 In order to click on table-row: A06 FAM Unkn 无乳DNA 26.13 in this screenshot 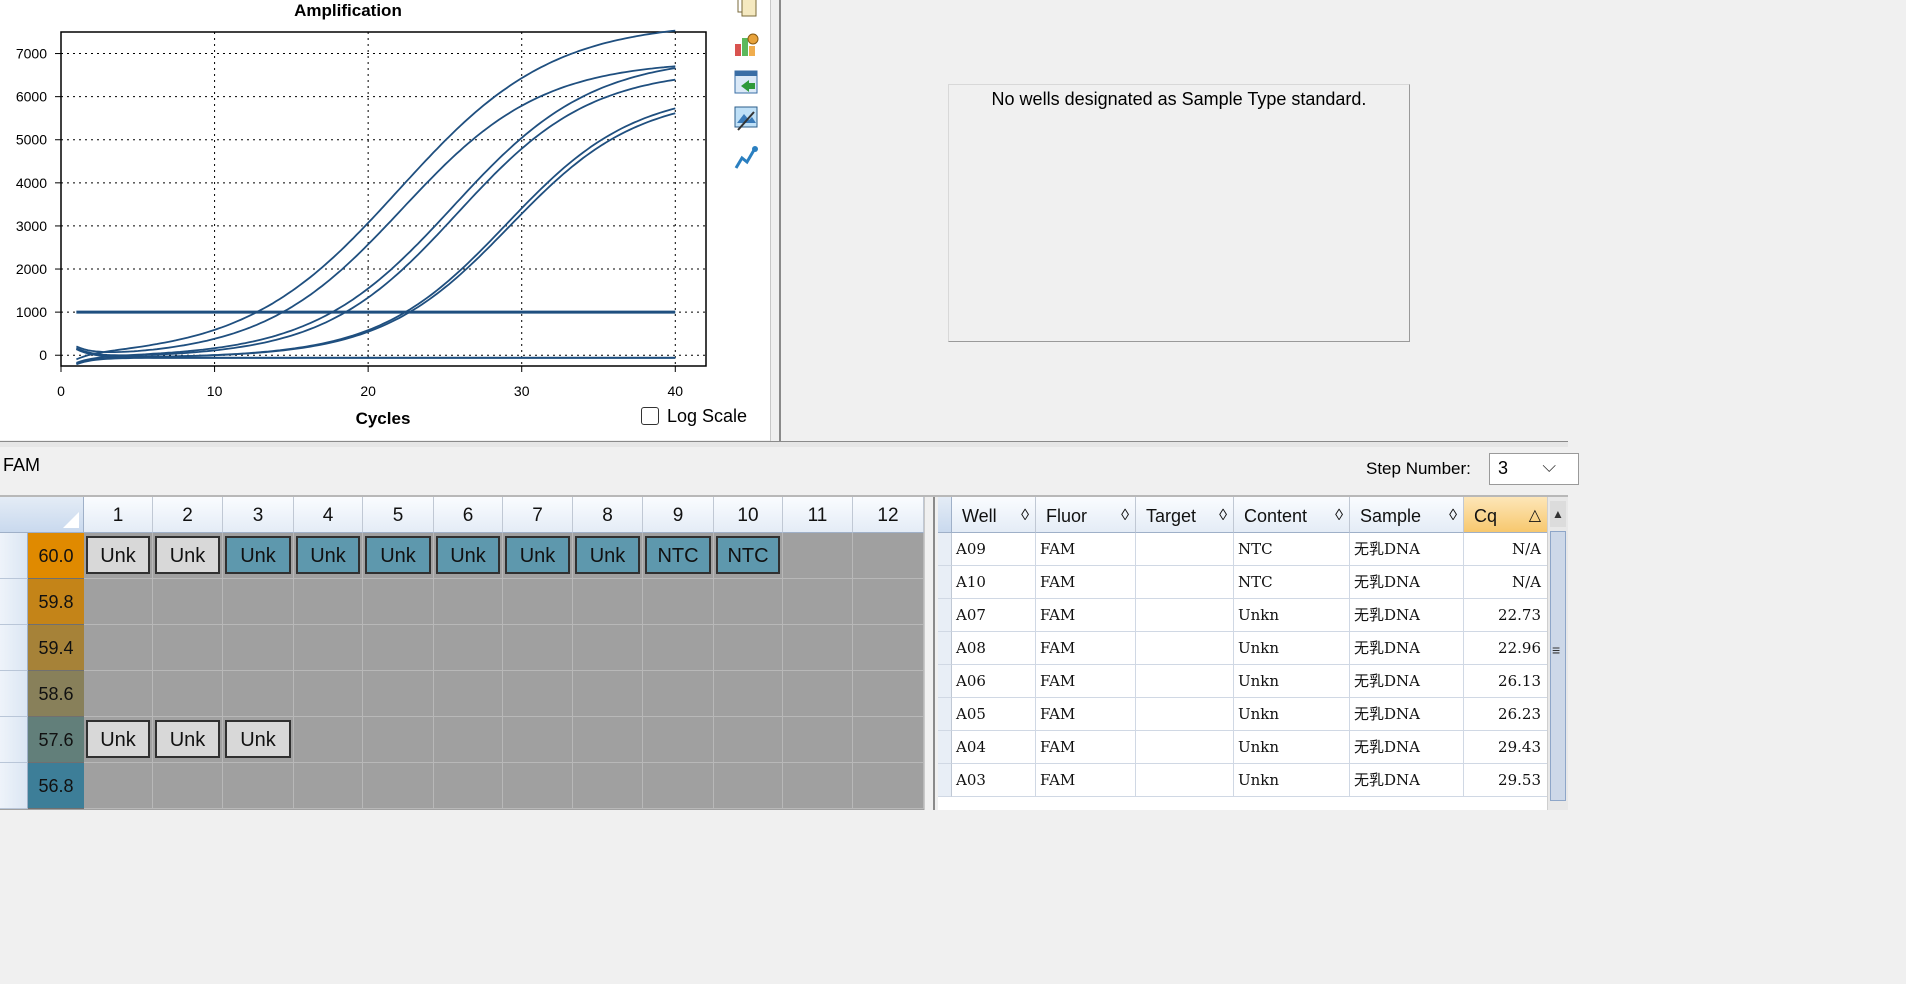, I will do `click(1243, 681)`.